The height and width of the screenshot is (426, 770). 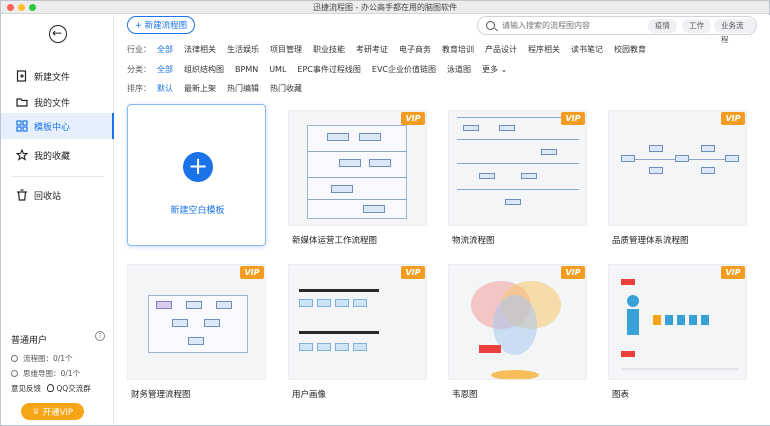 What do you see at coordinates (220, 88) in the screenshot?
I see `sort-filter: 排序： 默认 最新上架 热门编辑 热门收藏` at bounding box center [220, 88].